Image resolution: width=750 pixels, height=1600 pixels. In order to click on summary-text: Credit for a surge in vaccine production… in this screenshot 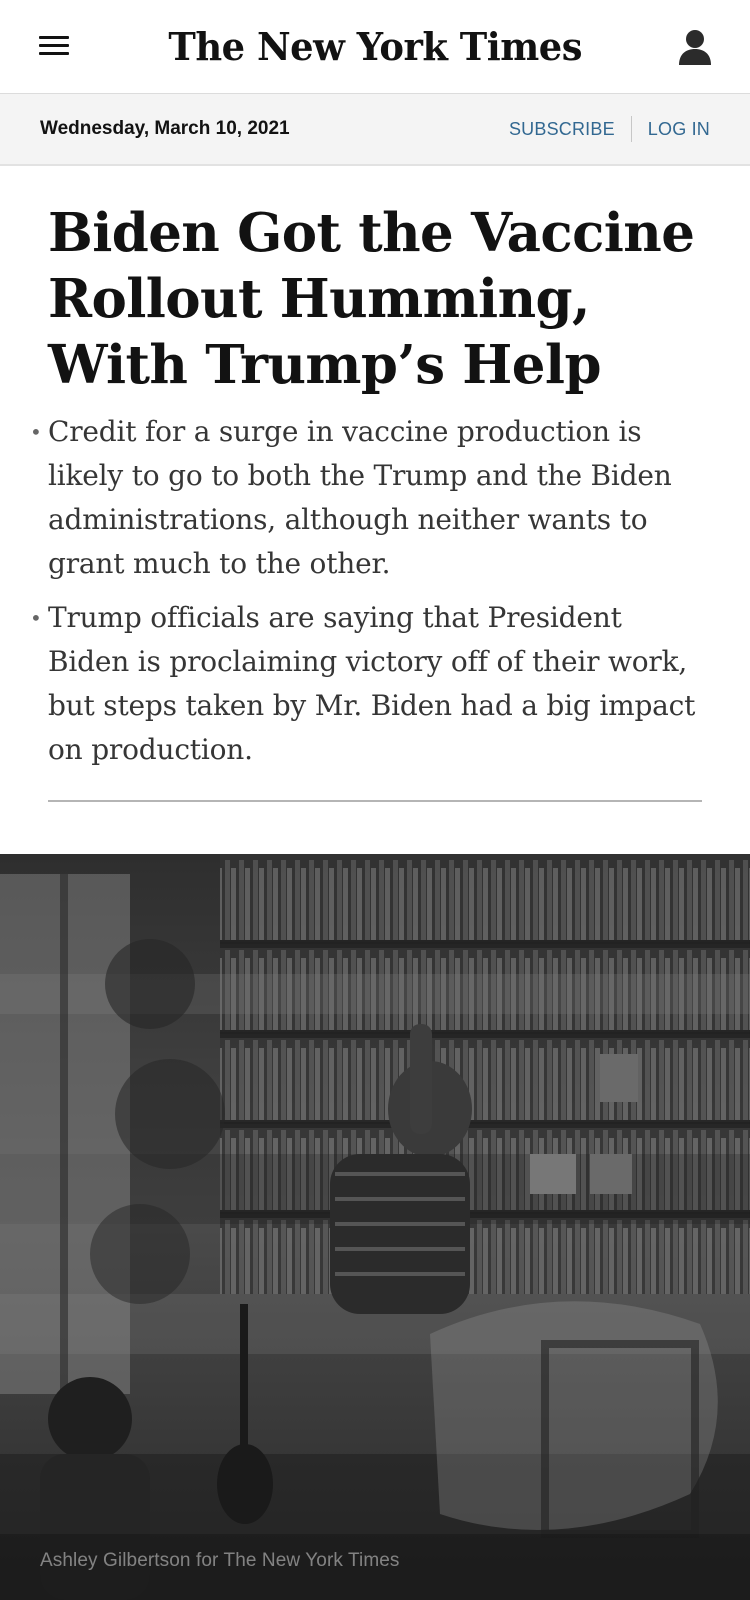, I will do `click(360, 497)`.